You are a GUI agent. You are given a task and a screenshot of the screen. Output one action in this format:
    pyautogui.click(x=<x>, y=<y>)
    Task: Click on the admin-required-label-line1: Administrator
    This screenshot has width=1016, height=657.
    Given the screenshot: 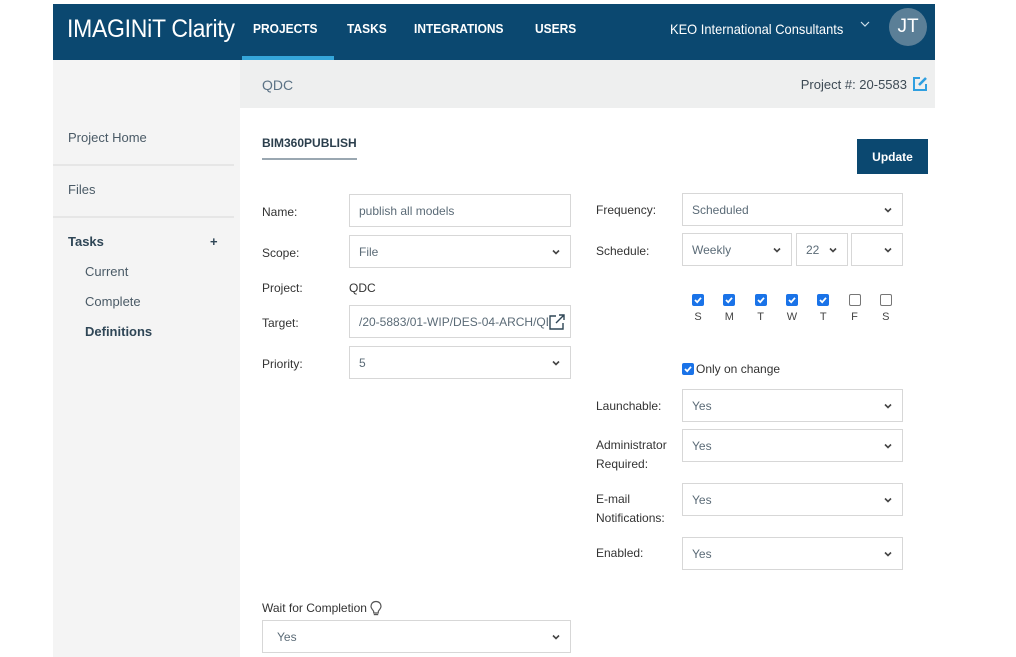 What is the action you would take?
    pyautogui.click(x=631, y=445)
    